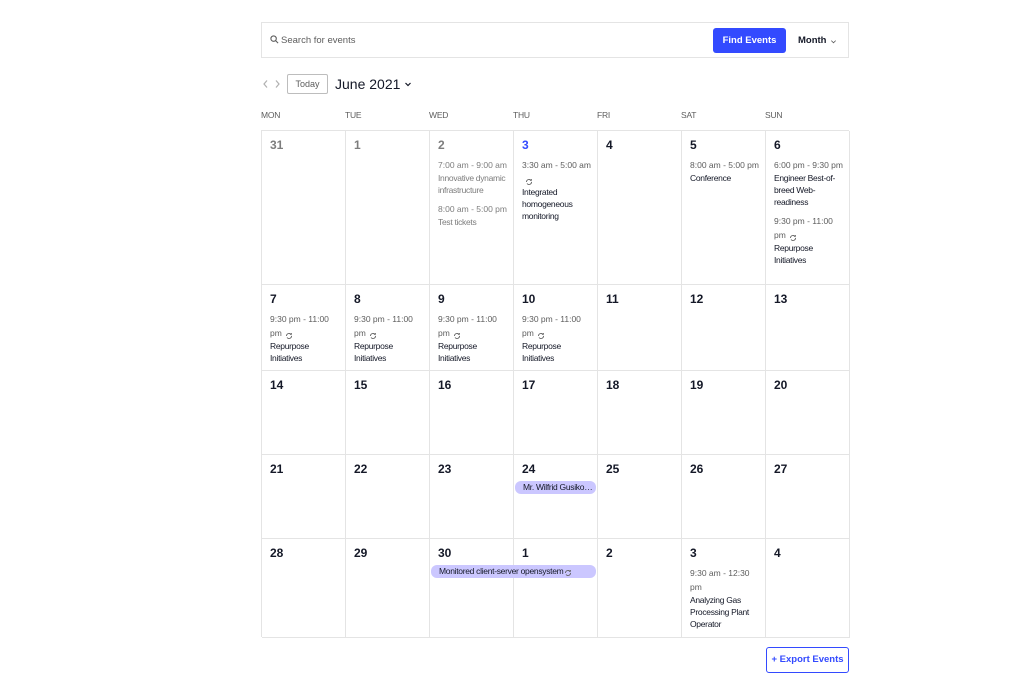 Image resolution: width=1018 pixels, height=688 pixels. I want to click on event-title: Integrated homogeneous monitoring, so click(557, 204).